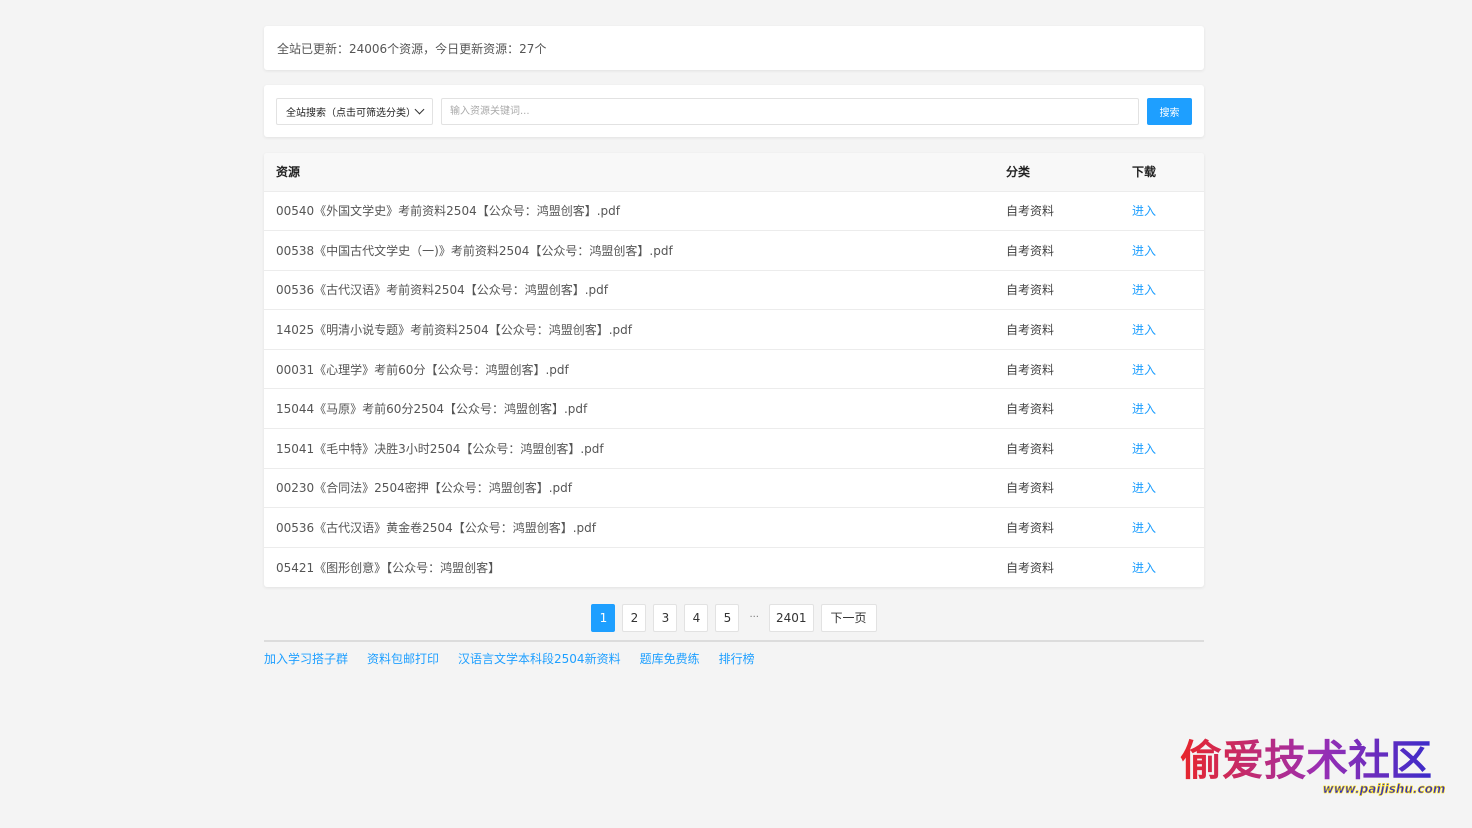 This screenshot has width=1472, height=828. What do you see at coordinates (419, 109) in the screenshot?
I see `chevron-down-icon` at bounding box center [419, 109].